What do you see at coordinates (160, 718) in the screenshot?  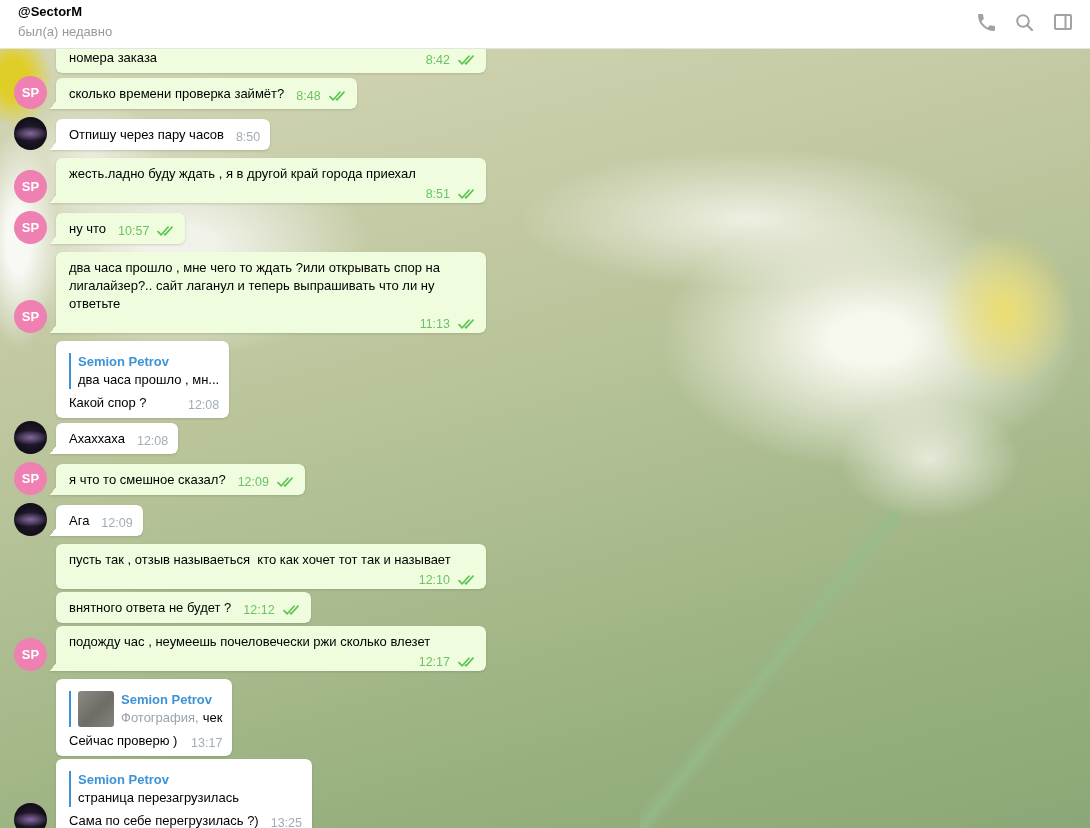 I see `reply-media-label: Фотография,` at bounding box center [160, 718].